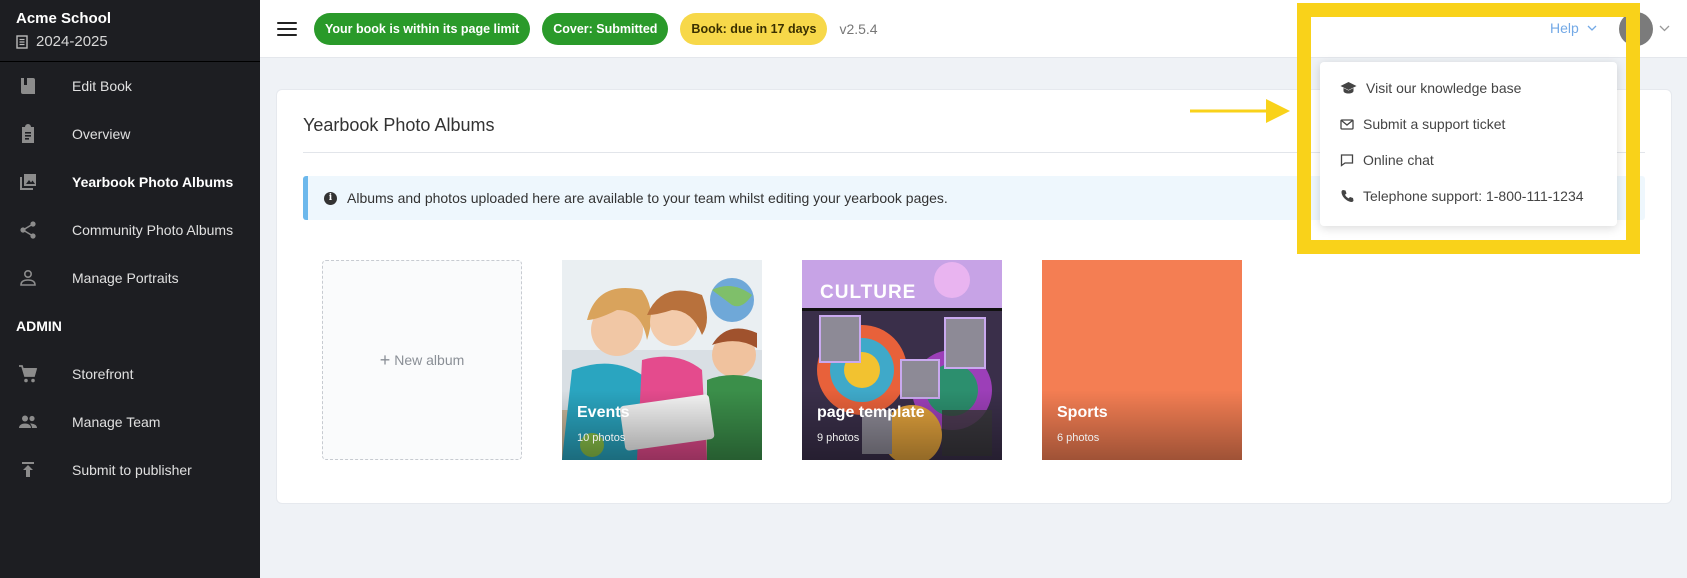 The image size is (1687, 578). Describe the element at coordinates (1473, 196) in the screenshot. I see `help-menu-label: Telephone support: 1-800-111-1234` at that location.